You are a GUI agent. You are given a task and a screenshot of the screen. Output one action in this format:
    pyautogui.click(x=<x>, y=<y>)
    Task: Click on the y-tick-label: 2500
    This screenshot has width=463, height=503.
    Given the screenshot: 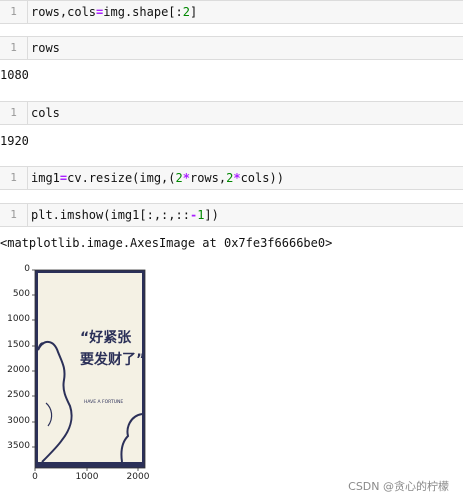 What is the action you would take?
    pyautogui.click(x=18, y=395)
    